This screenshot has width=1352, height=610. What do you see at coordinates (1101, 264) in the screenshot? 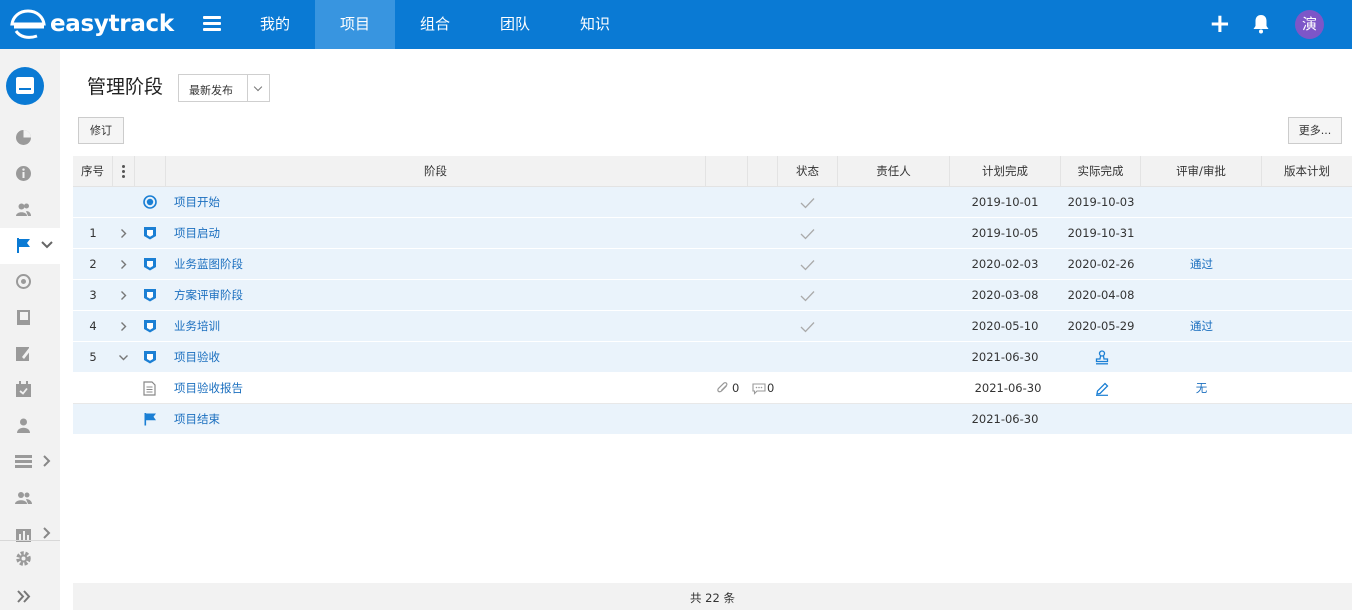
I see `actual-finish-date: 2020-02-26` at bounding box center [1101, 264].